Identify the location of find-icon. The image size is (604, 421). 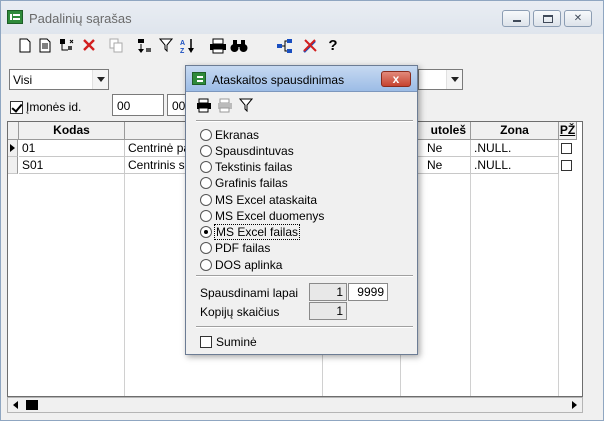
(239, 46).